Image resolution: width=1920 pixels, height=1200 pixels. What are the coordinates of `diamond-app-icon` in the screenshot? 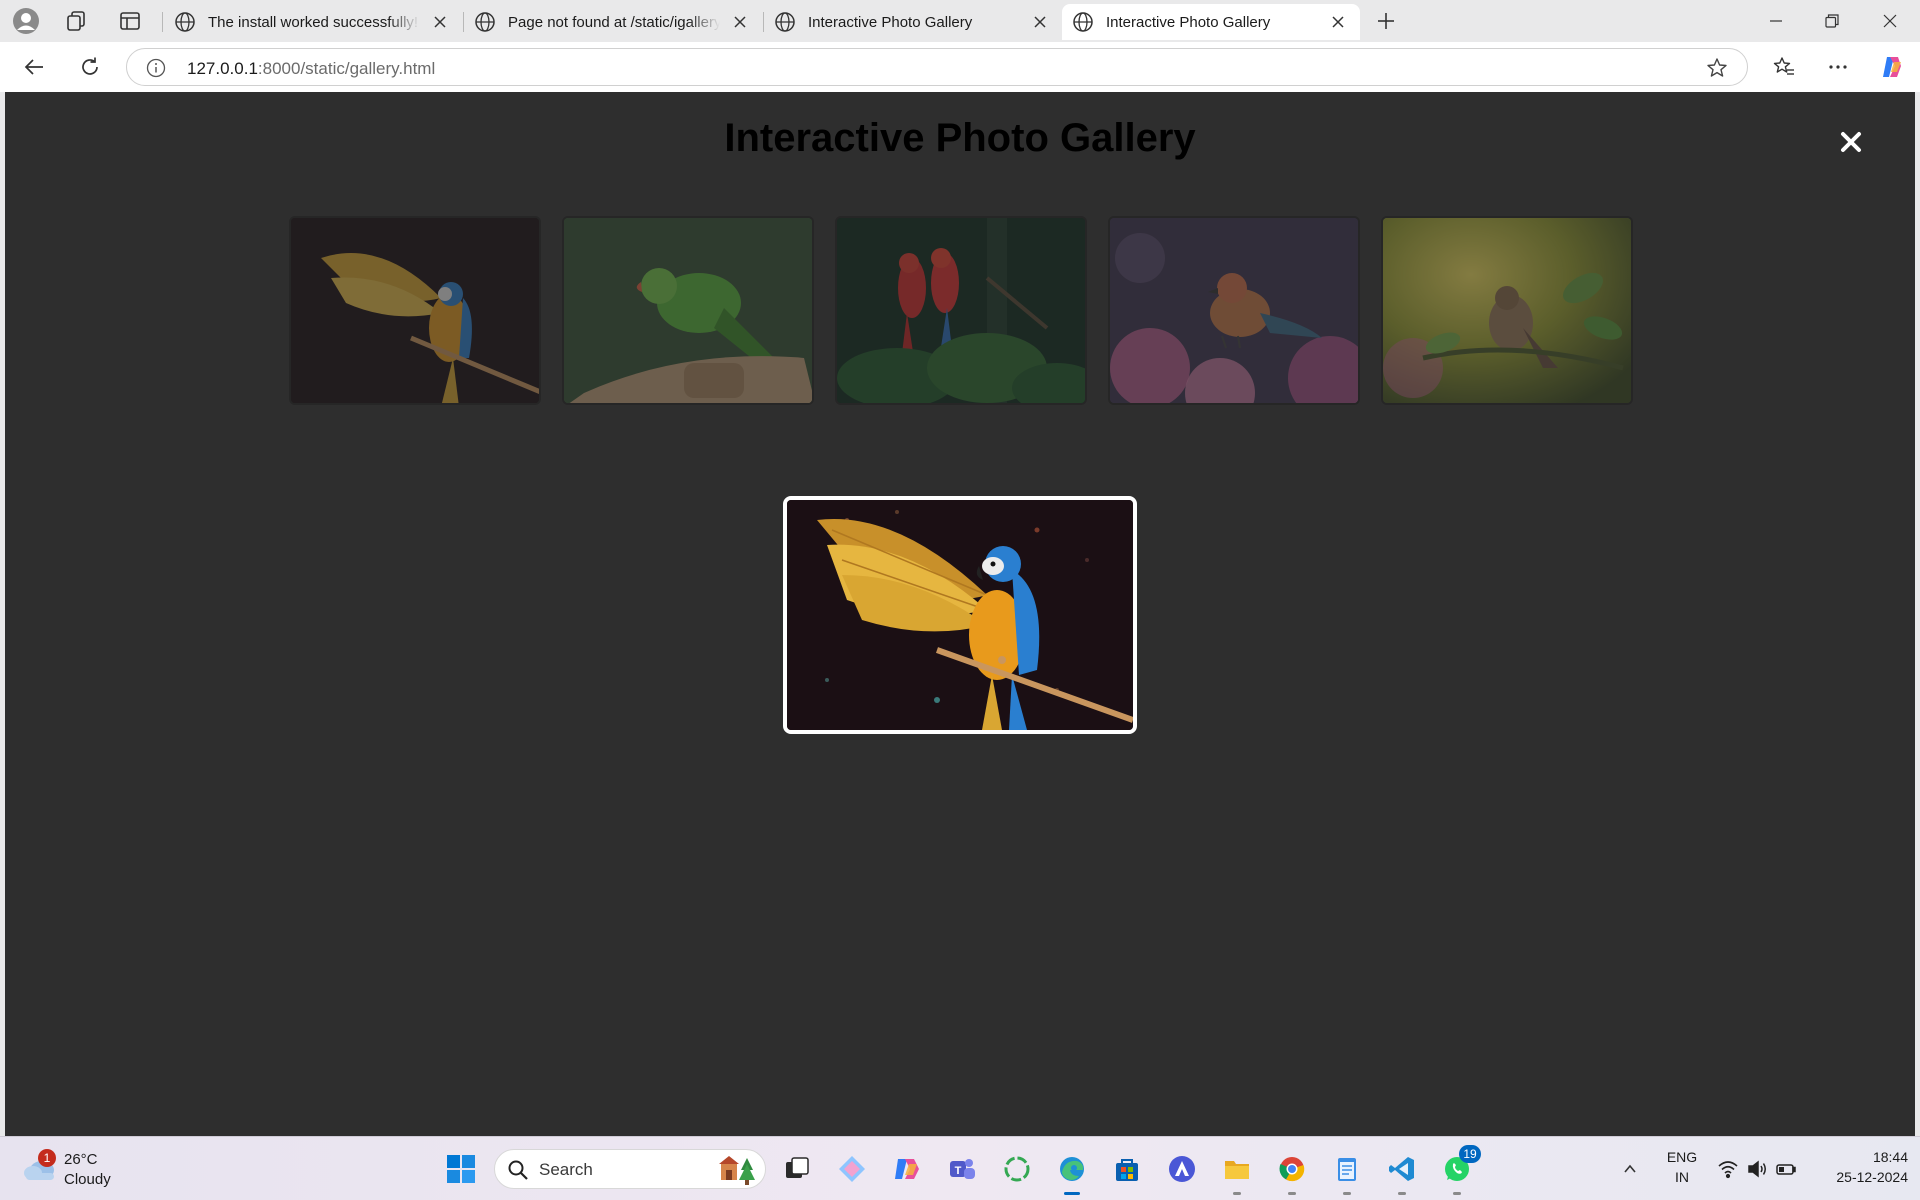 It's located at (852, 1169).